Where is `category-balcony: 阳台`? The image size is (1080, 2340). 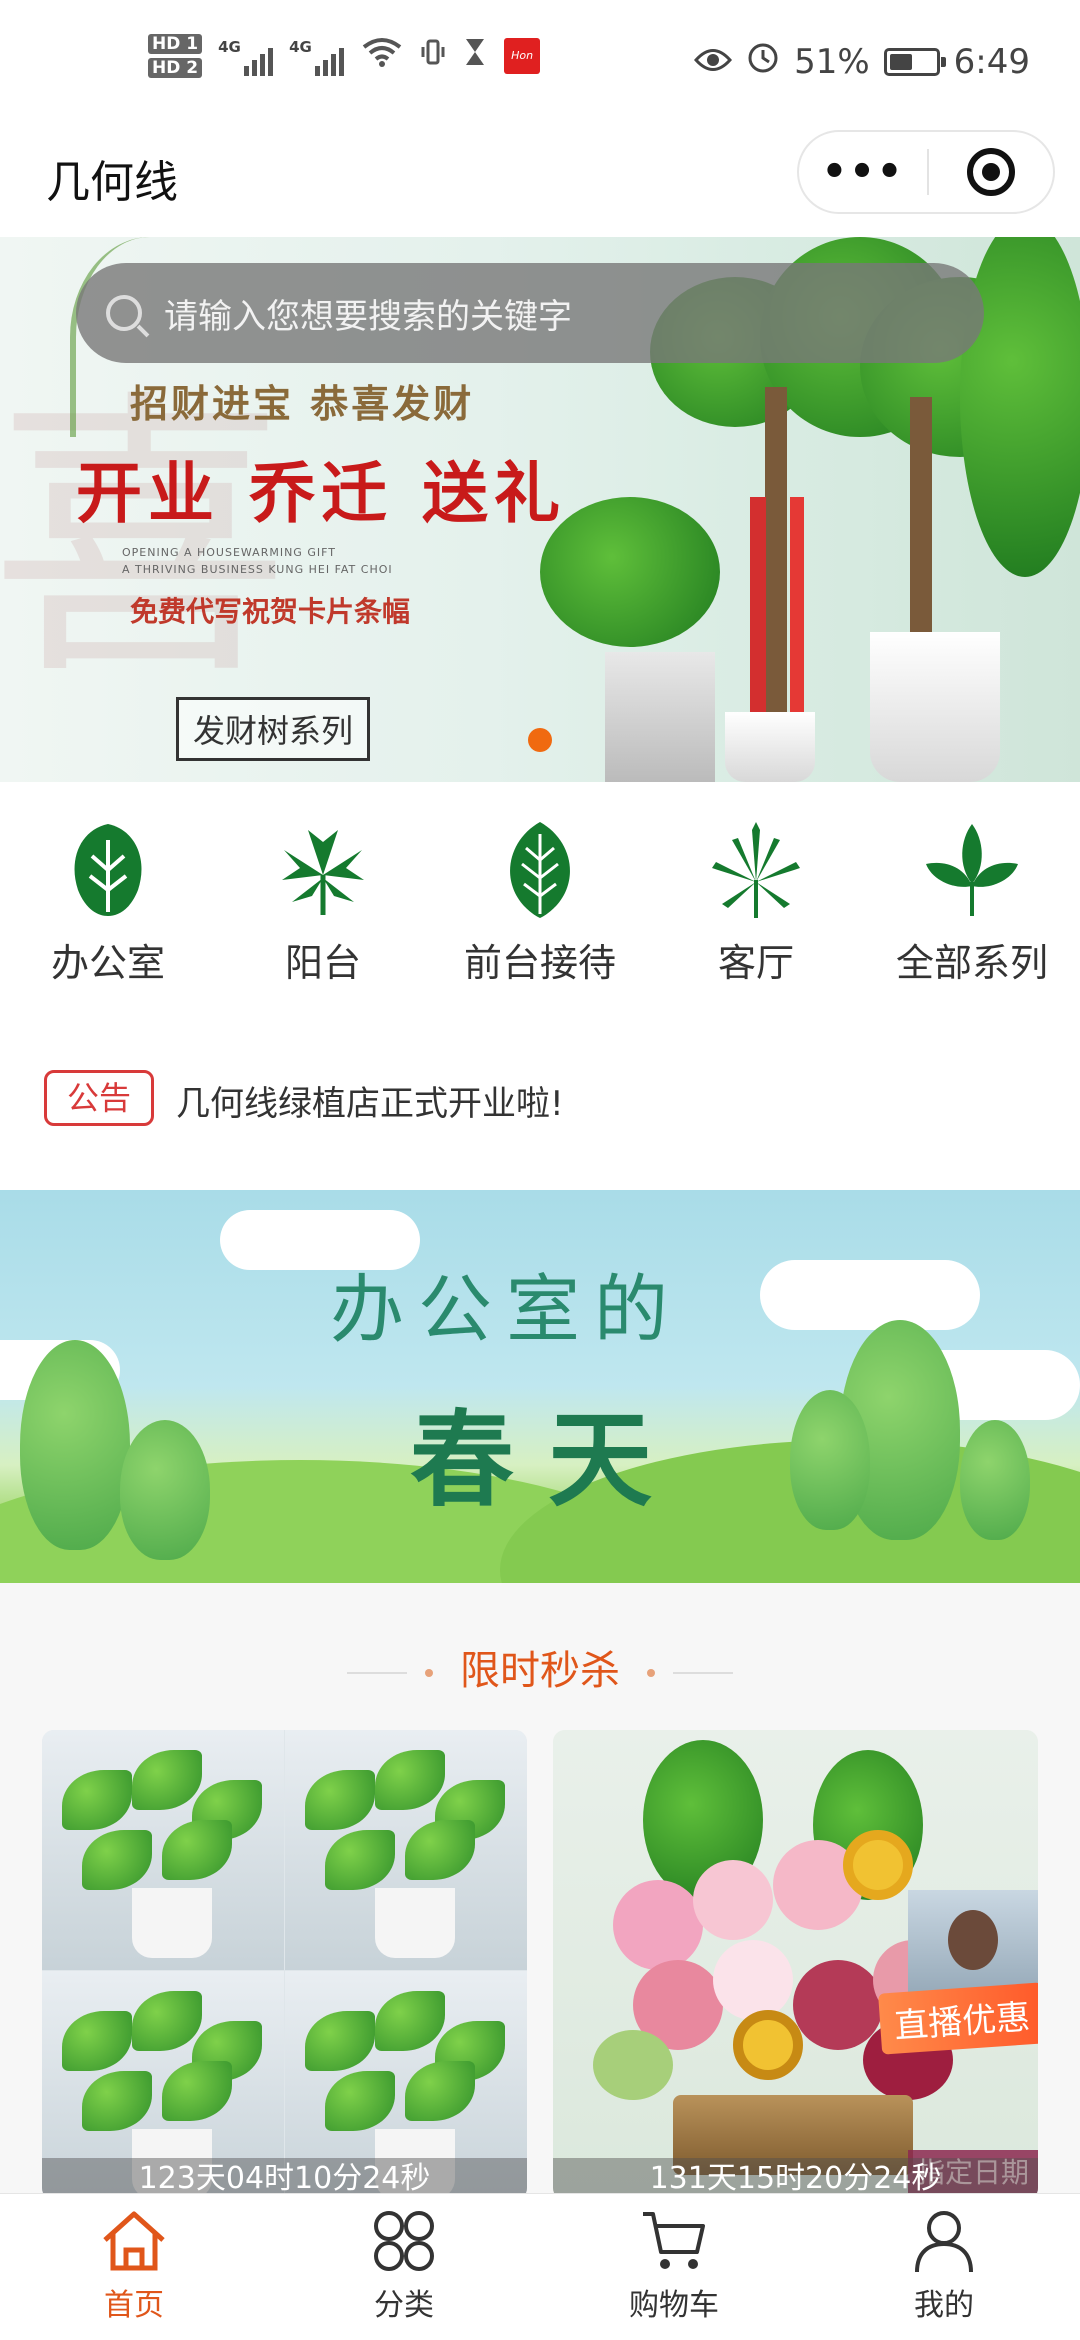
category-balcony: 阳台 is located at coordinates (323, 903).